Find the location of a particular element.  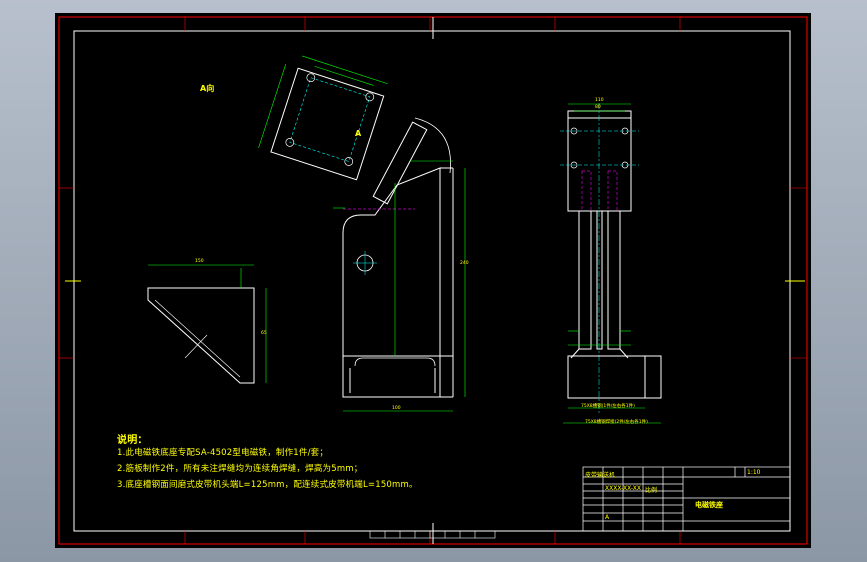

dim-frame-height: 240 is located at coordinates (464, 263).